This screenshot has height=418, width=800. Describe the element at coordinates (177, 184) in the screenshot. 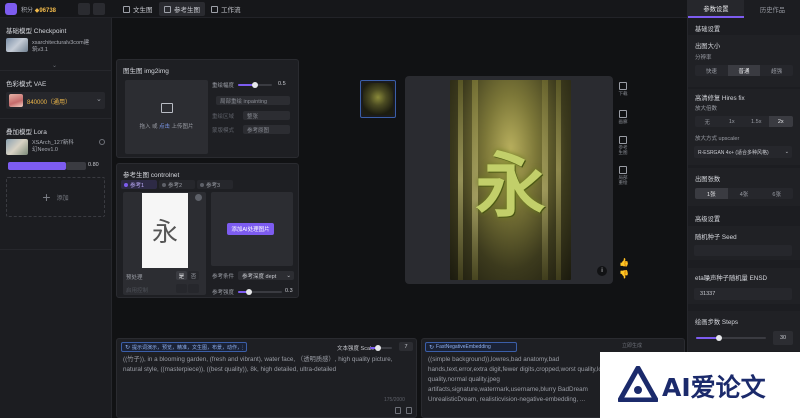

I see `controlnet-tab-2: 参考2` at that location.